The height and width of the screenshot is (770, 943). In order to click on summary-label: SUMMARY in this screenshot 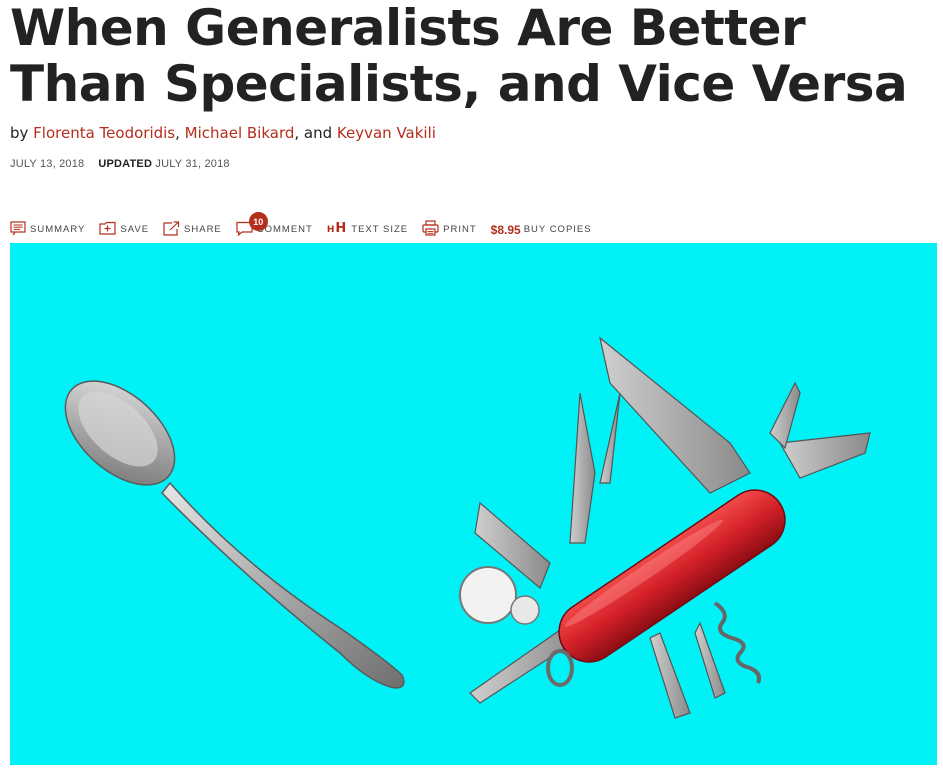, I will do `click(58, 229)`.